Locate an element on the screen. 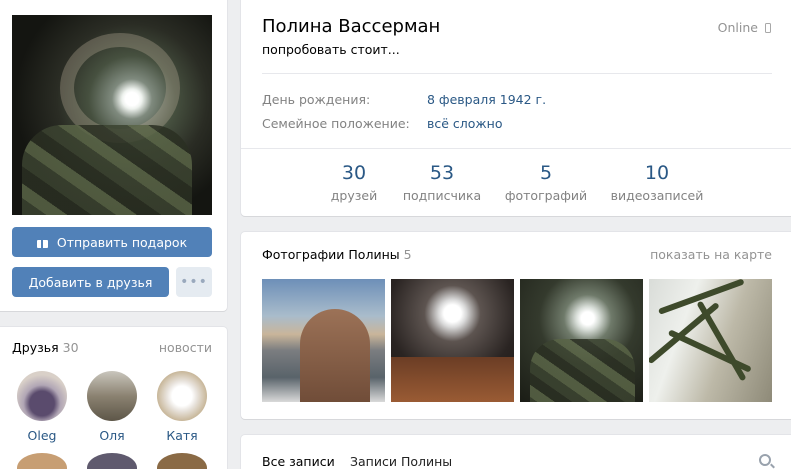 The height and width of the screenshot is (469, 791). relationship-value: всё сложно is located at coordinates (465, 123).